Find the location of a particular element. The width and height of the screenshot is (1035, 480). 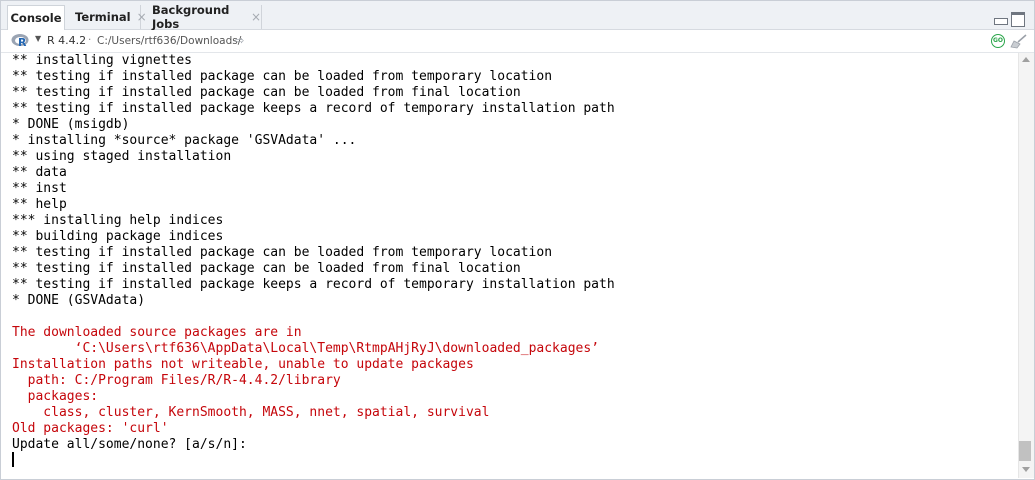

maximize-pane-icon is located at coordinates (1018, 19).